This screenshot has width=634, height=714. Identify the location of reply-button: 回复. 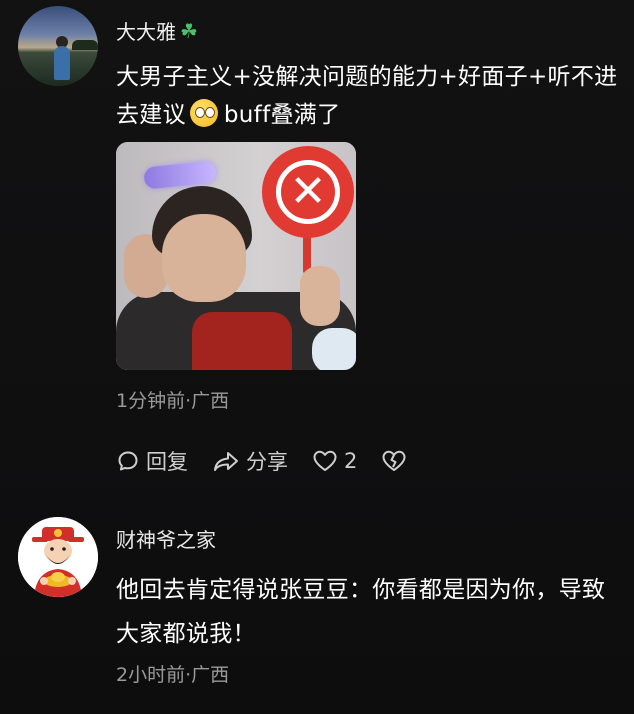
(152, 461).